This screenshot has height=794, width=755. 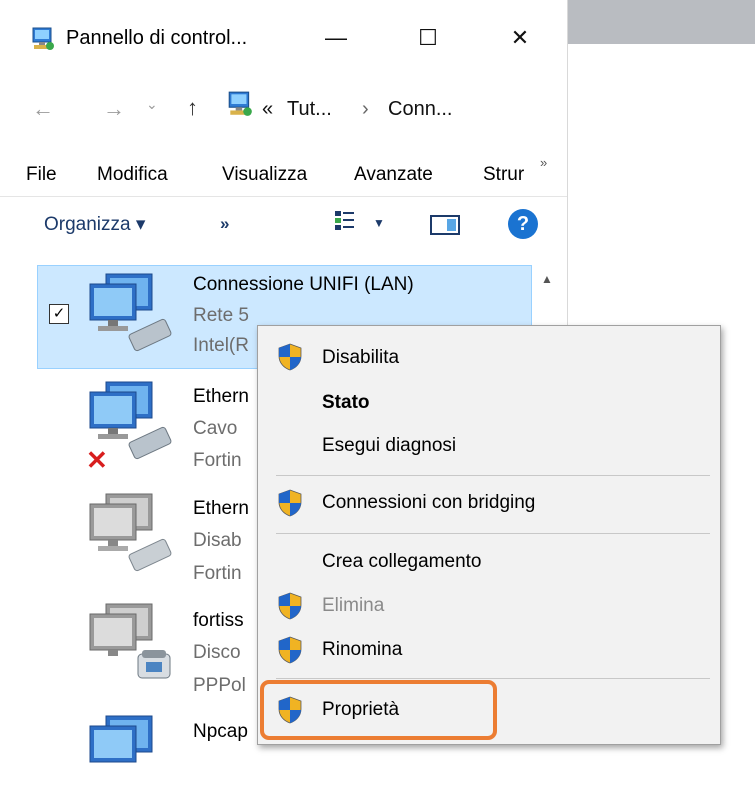 I want to click on command-overflow-icon: », so click(x=224, y=224).